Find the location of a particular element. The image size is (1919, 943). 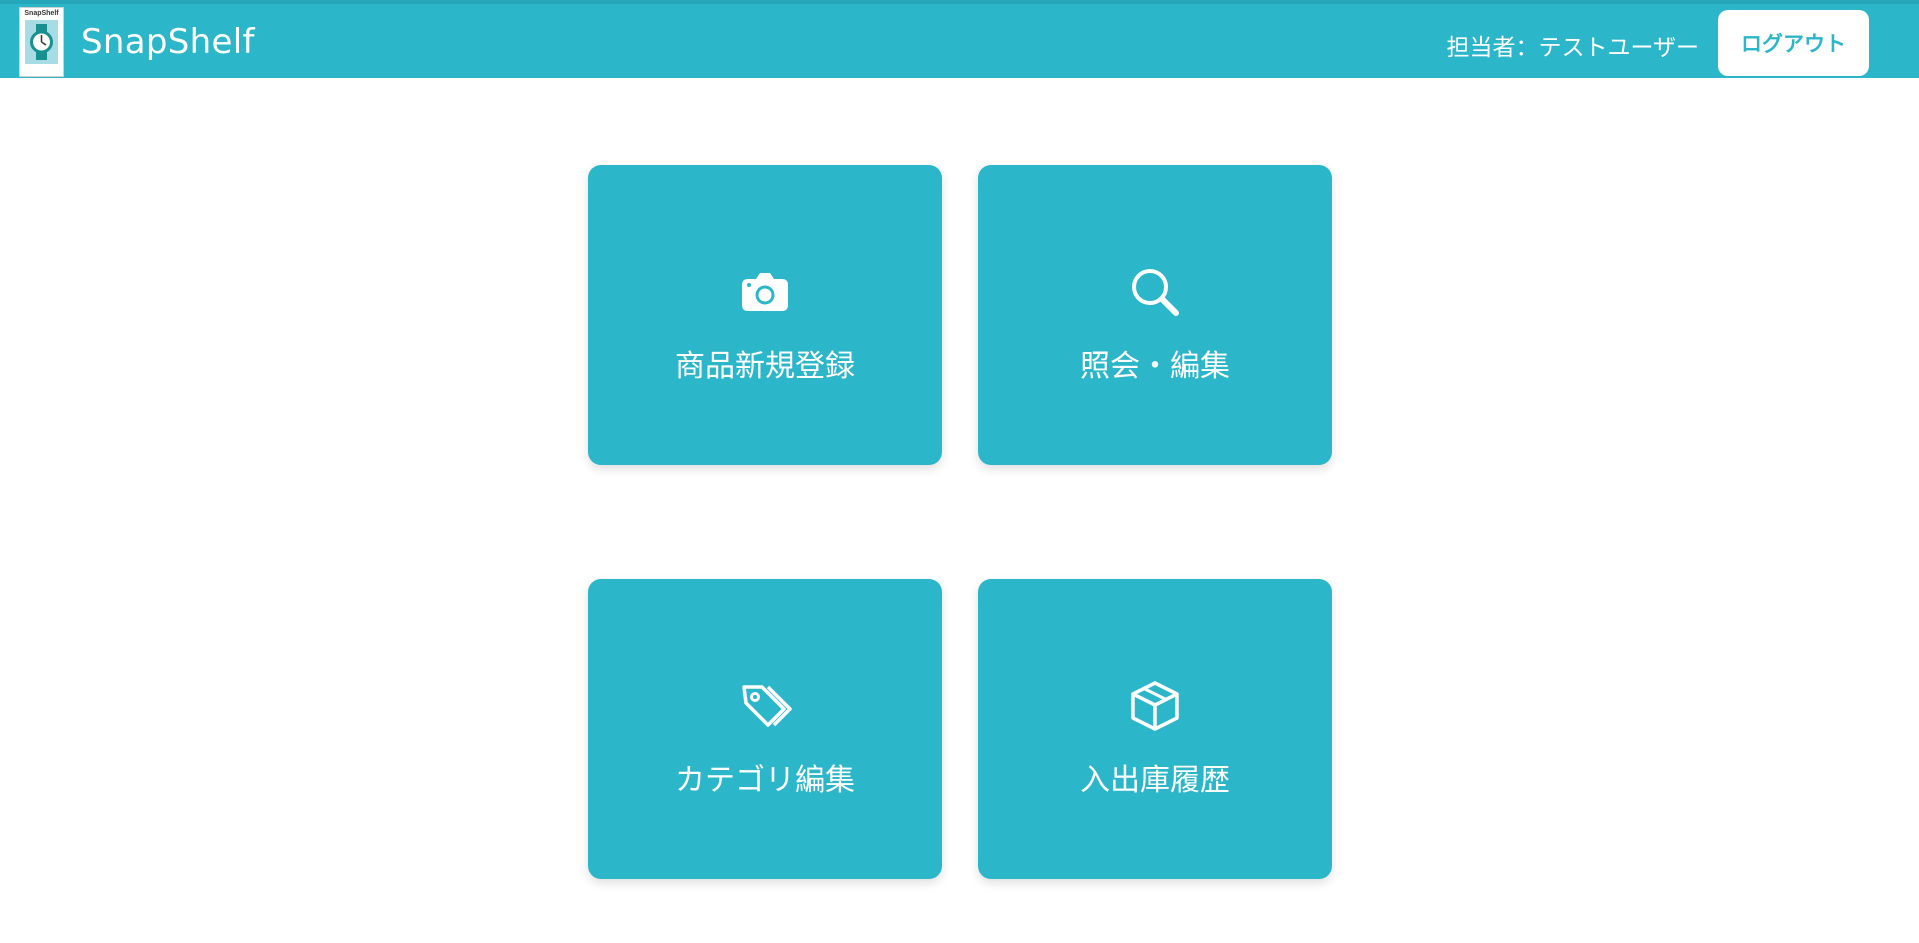

logo-text: SnapShelf is located at coordinates (41, 13).